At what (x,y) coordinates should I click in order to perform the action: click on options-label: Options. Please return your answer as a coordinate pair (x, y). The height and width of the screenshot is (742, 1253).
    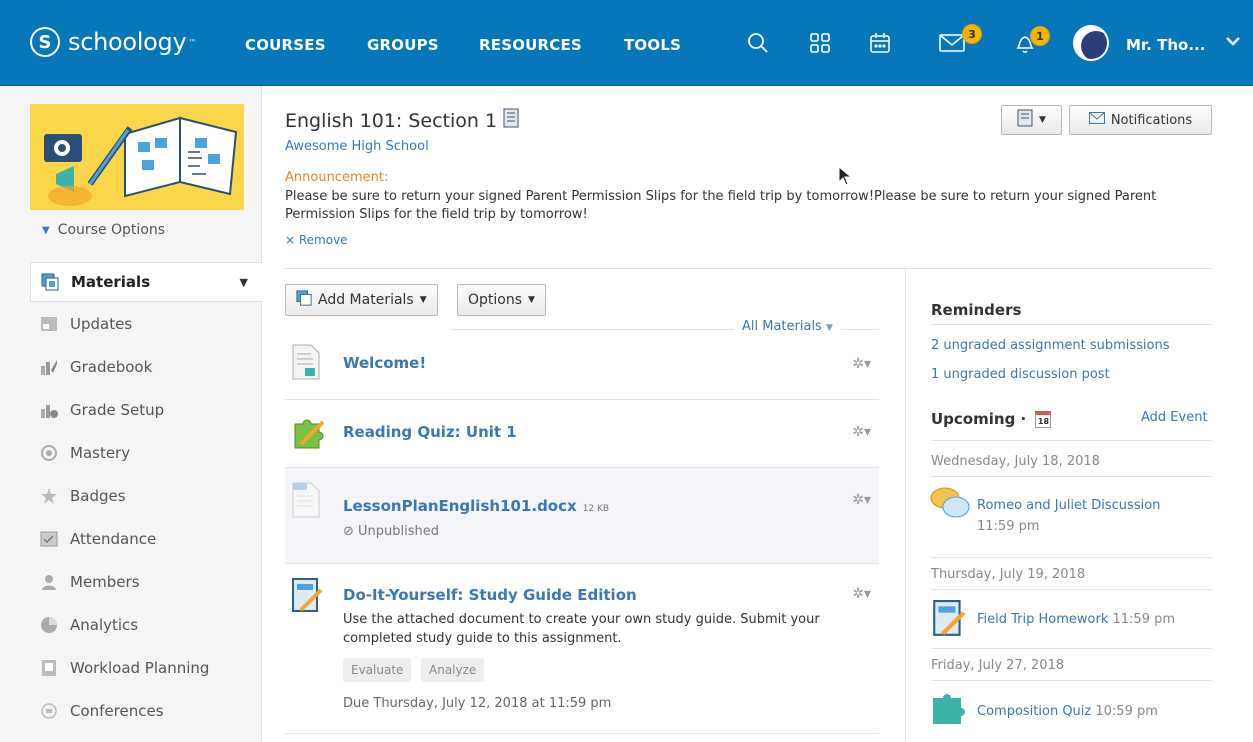
    Looking at the image, I should click on (495, 300).